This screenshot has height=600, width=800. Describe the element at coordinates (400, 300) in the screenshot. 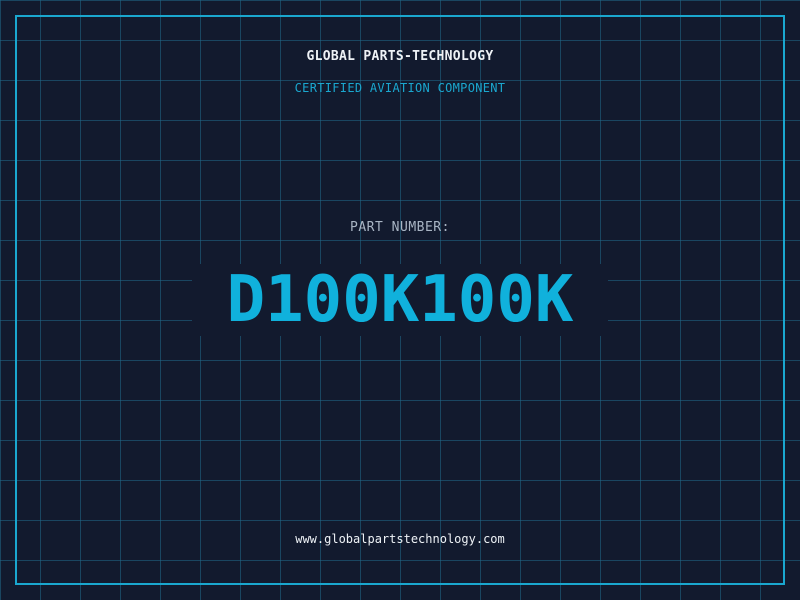

I see `part-number-value: D100K100K` at that location.